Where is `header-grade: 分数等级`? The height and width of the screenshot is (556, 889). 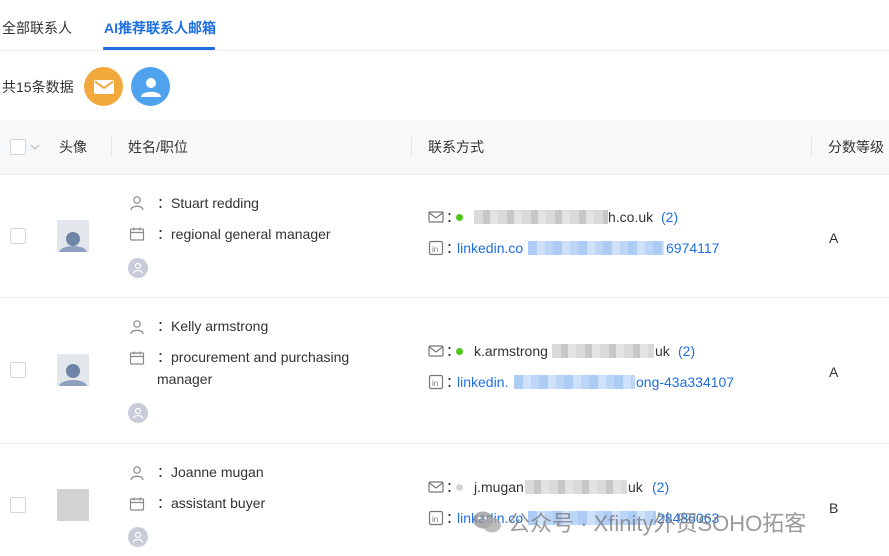 header-grade: 分数等级 is located at coordinates (856, 147).